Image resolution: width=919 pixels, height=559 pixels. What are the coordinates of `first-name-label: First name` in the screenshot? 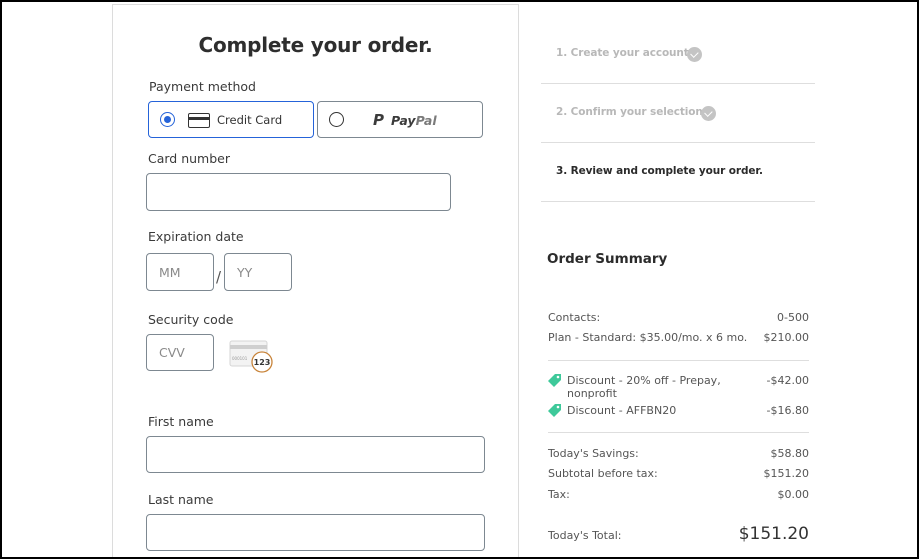 It's located at (181, 421).